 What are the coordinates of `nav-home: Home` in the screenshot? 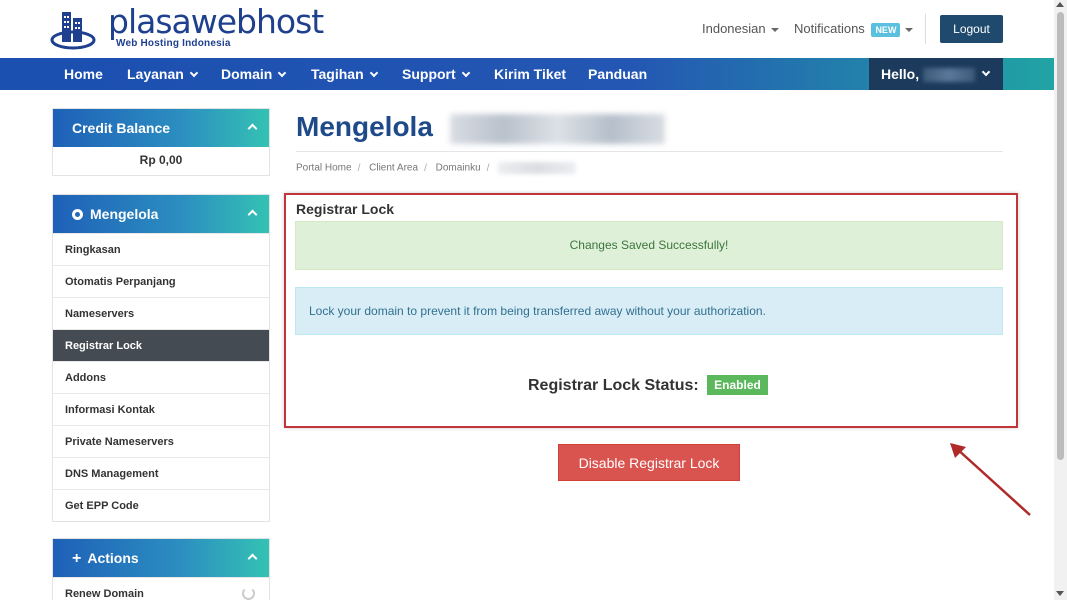 It's located at (83, 74).